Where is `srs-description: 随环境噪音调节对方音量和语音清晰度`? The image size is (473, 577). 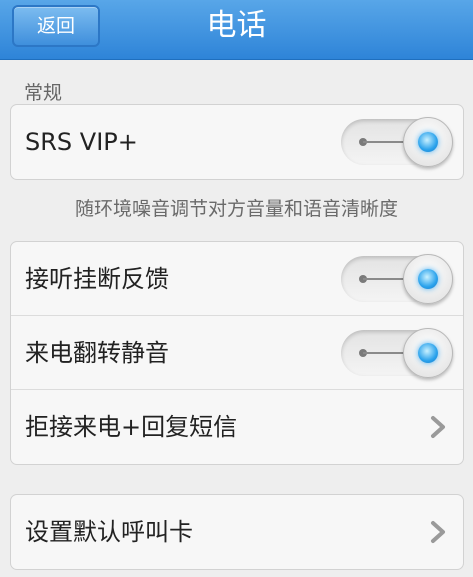 srs-description: 随环境噪音调节对方音量和语音清晰度 is located at coordinates (236, 209).